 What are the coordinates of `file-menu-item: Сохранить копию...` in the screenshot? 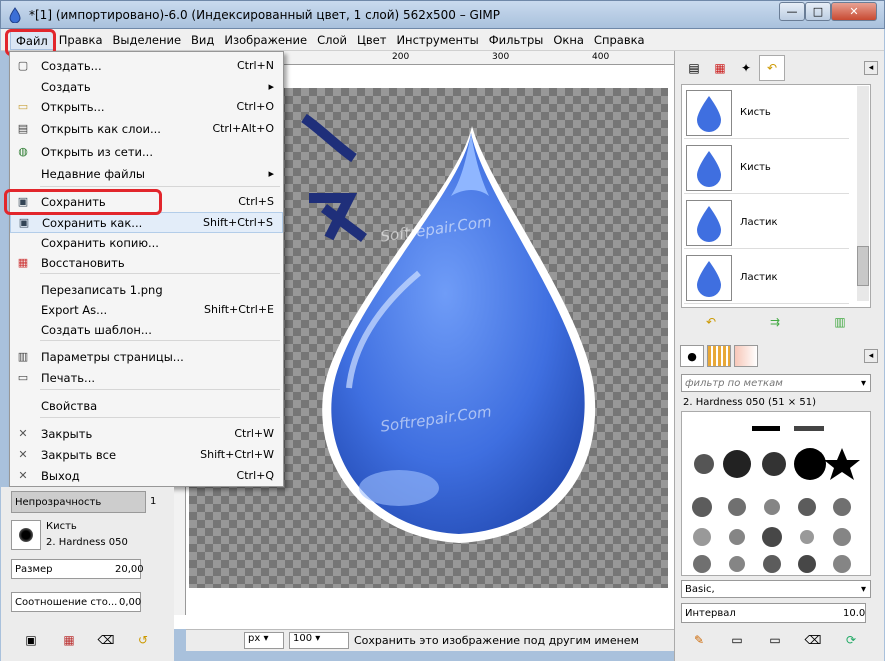 It's located at (146, 242).